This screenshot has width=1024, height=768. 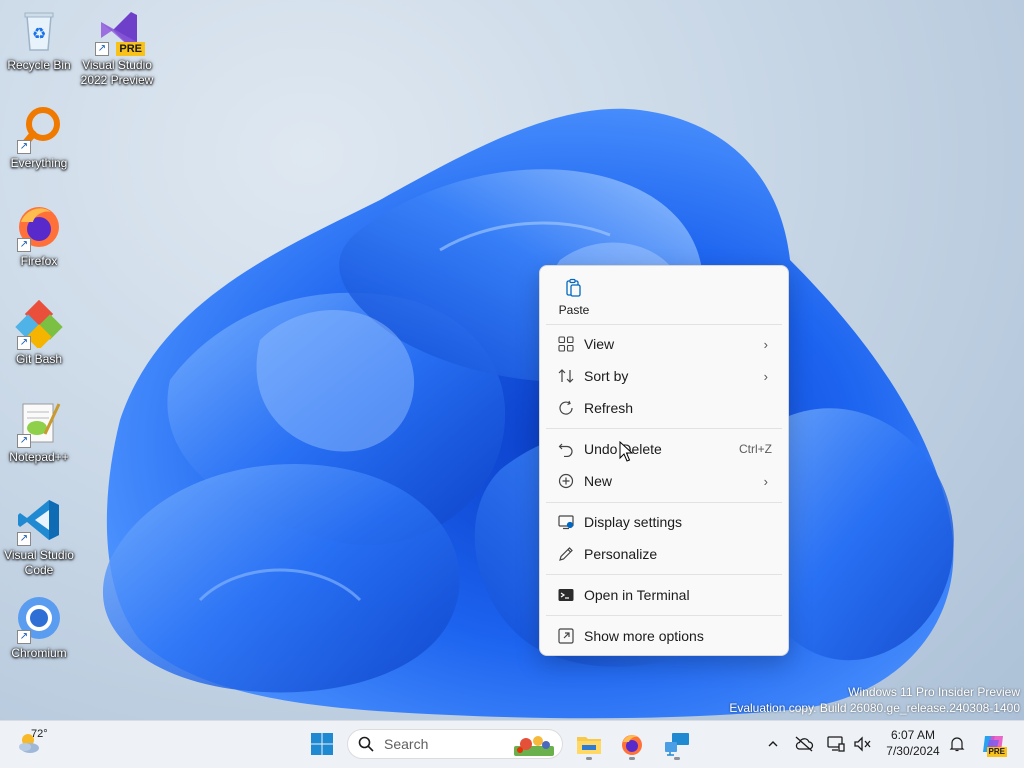 What do you see at coordinates (677, 744) in the screenshot?
I see `taskbar-remote-desktop` at bounding box center [677, 744].